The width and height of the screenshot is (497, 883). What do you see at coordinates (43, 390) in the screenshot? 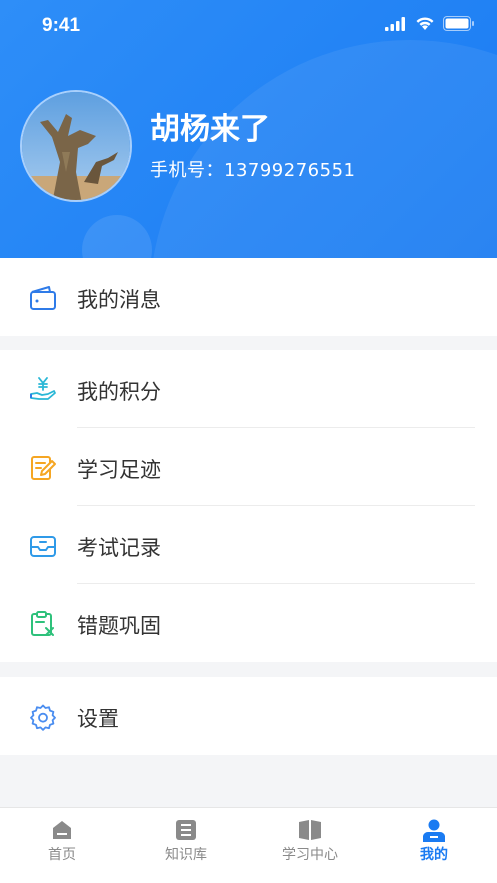
I see `yen-hand-icon` at bounding box center [43, 390].